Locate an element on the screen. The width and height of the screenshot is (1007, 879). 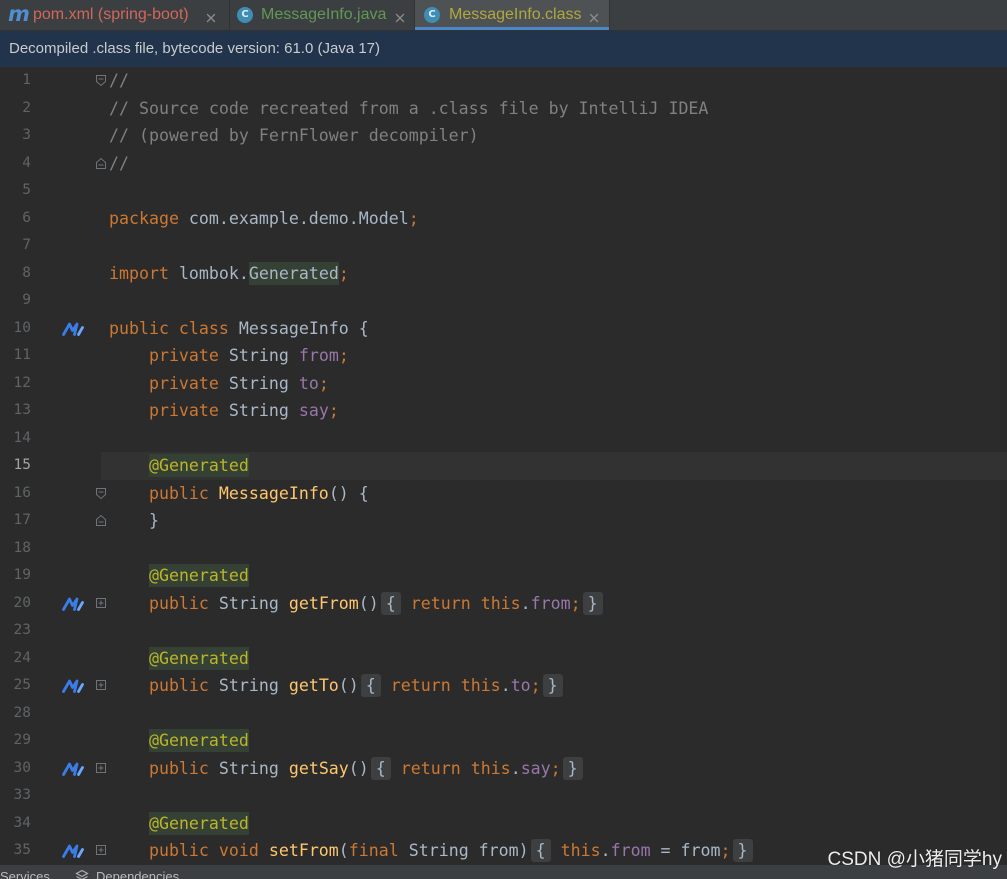
code-line: 11 private String from; is located at coordinates (503, 356).